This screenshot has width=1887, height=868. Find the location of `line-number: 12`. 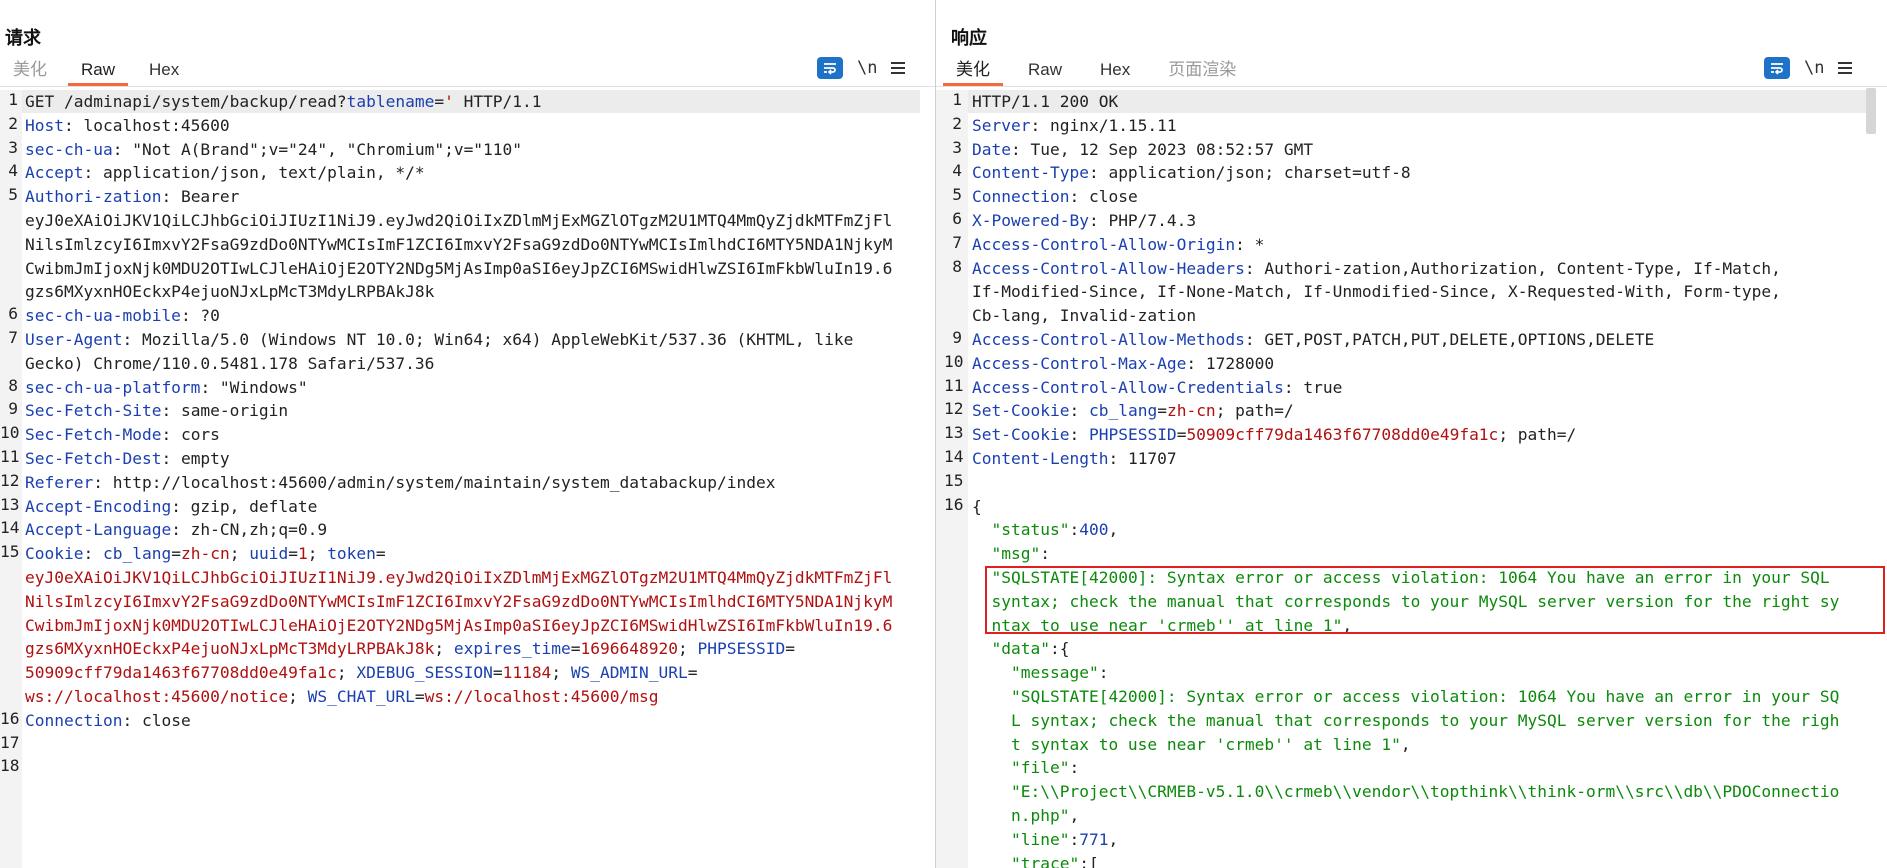

line-number: 12 is located at coordinates (954, 409).